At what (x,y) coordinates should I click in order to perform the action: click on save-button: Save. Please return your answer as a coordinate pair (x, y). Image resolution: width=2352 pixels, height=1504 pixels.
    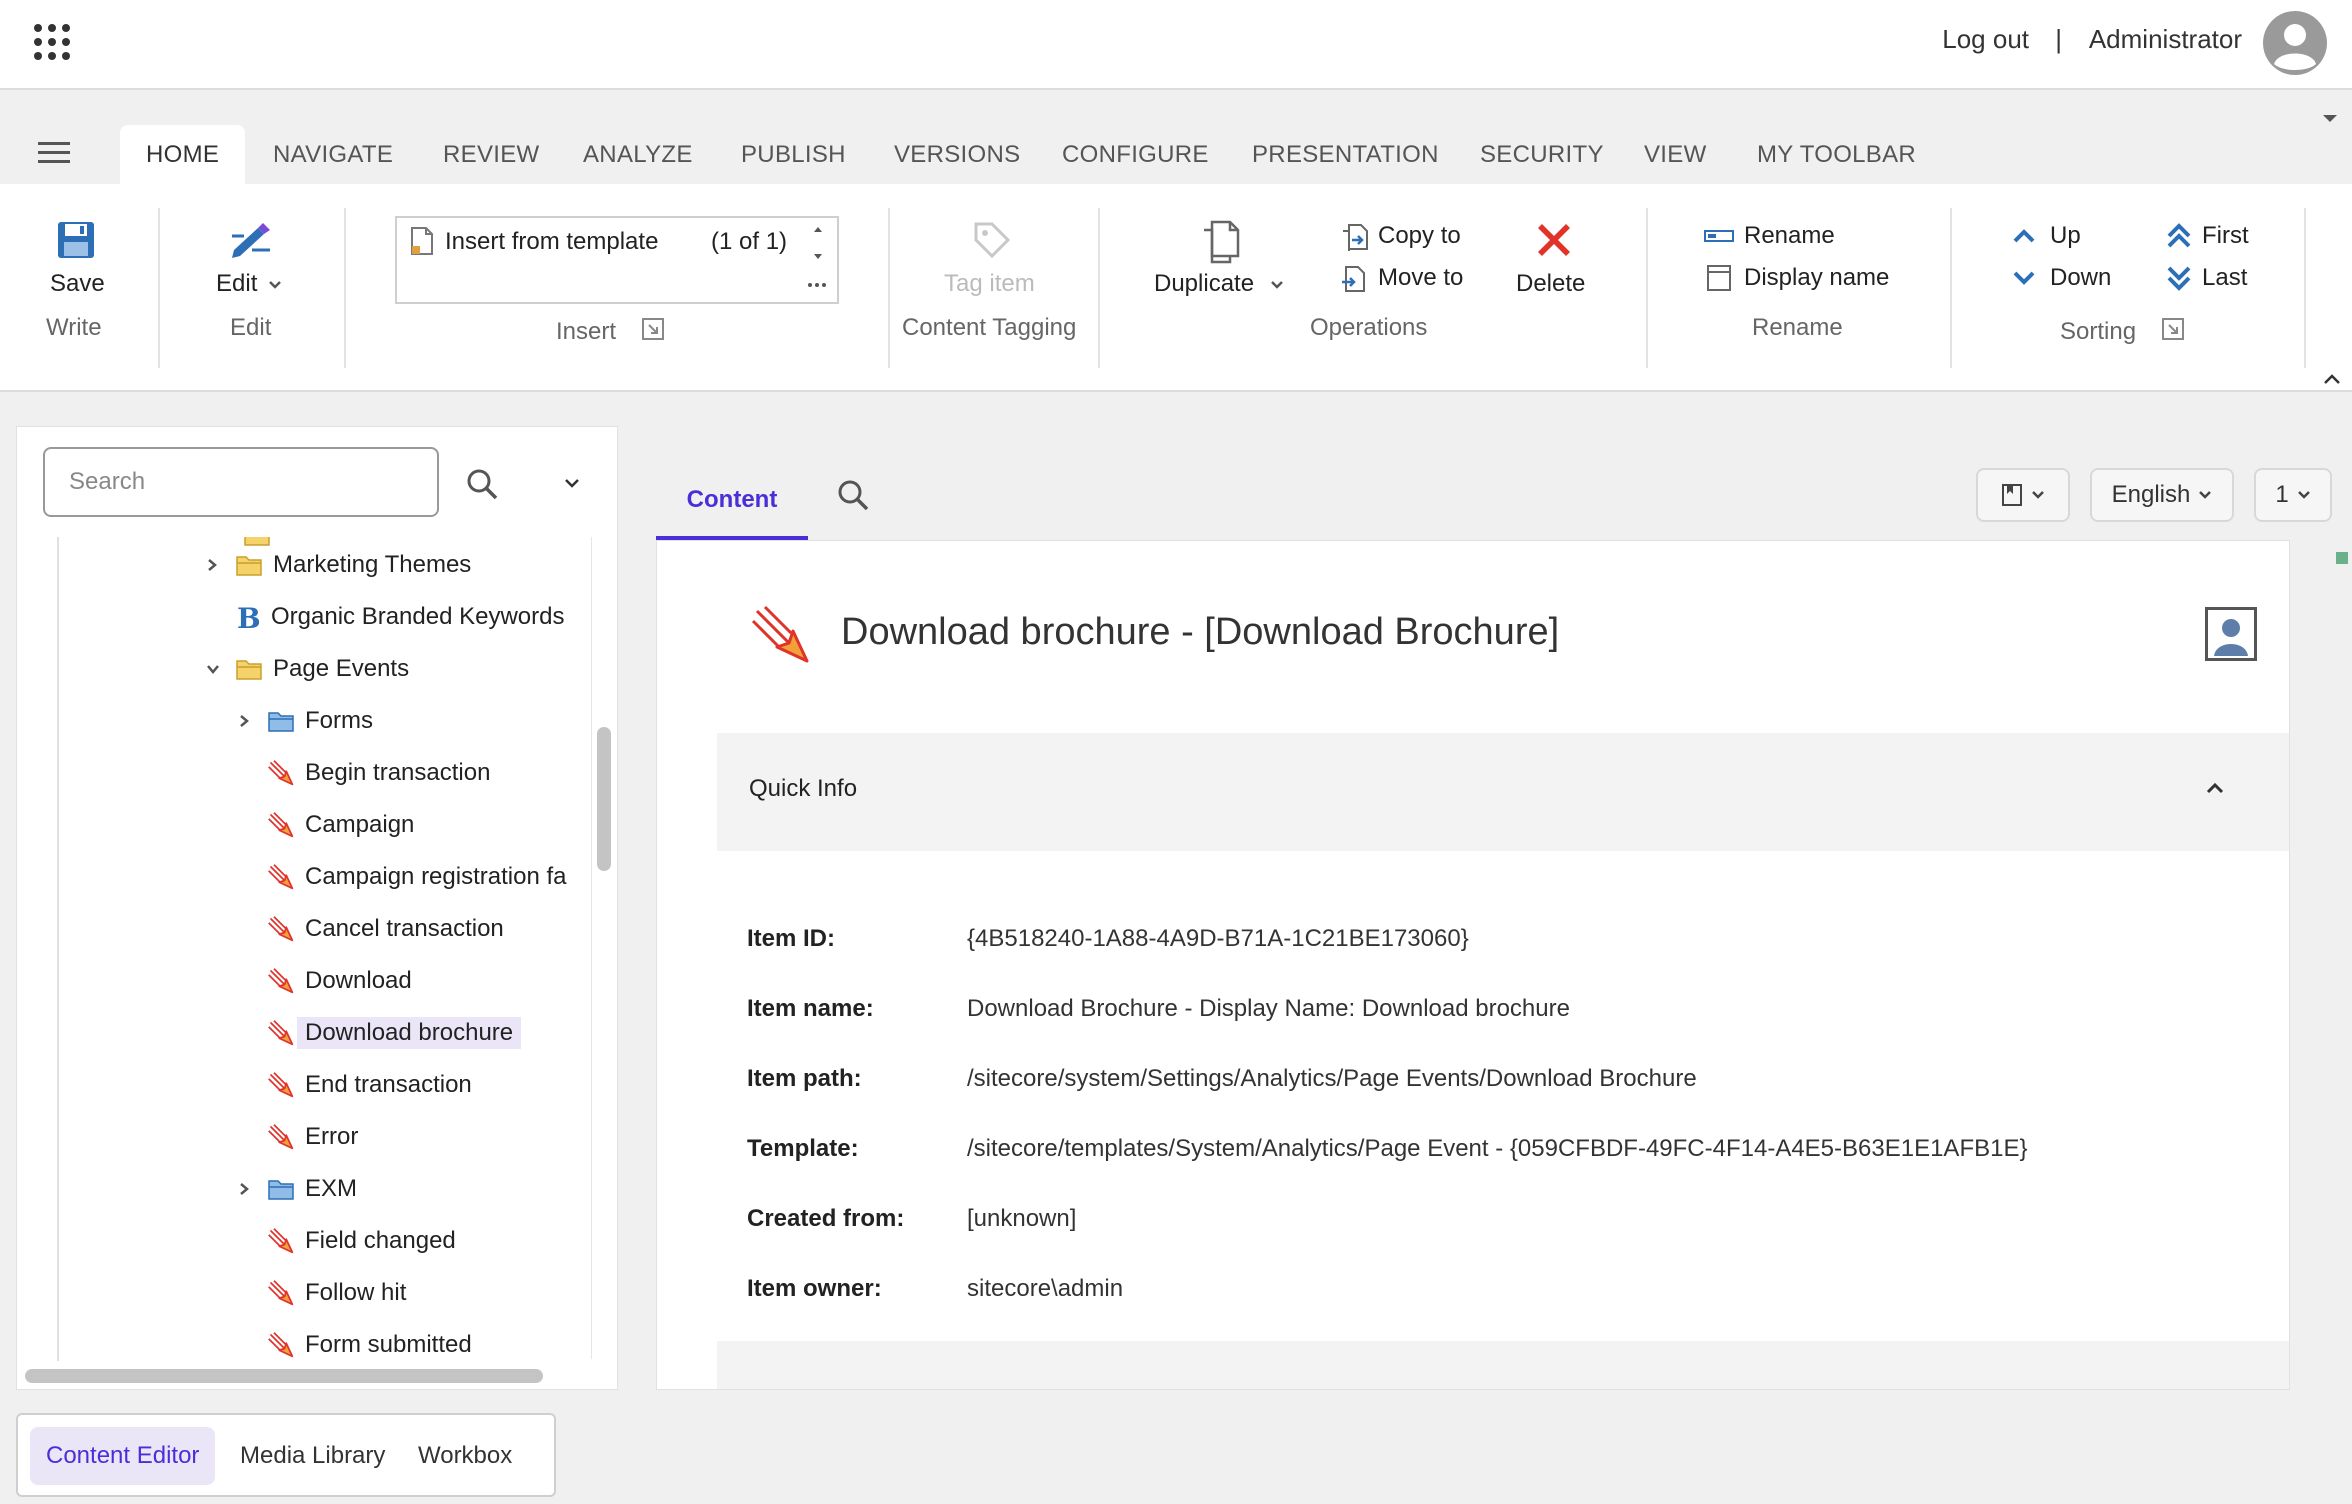
    Looking at the image, I should click on (77, 284).